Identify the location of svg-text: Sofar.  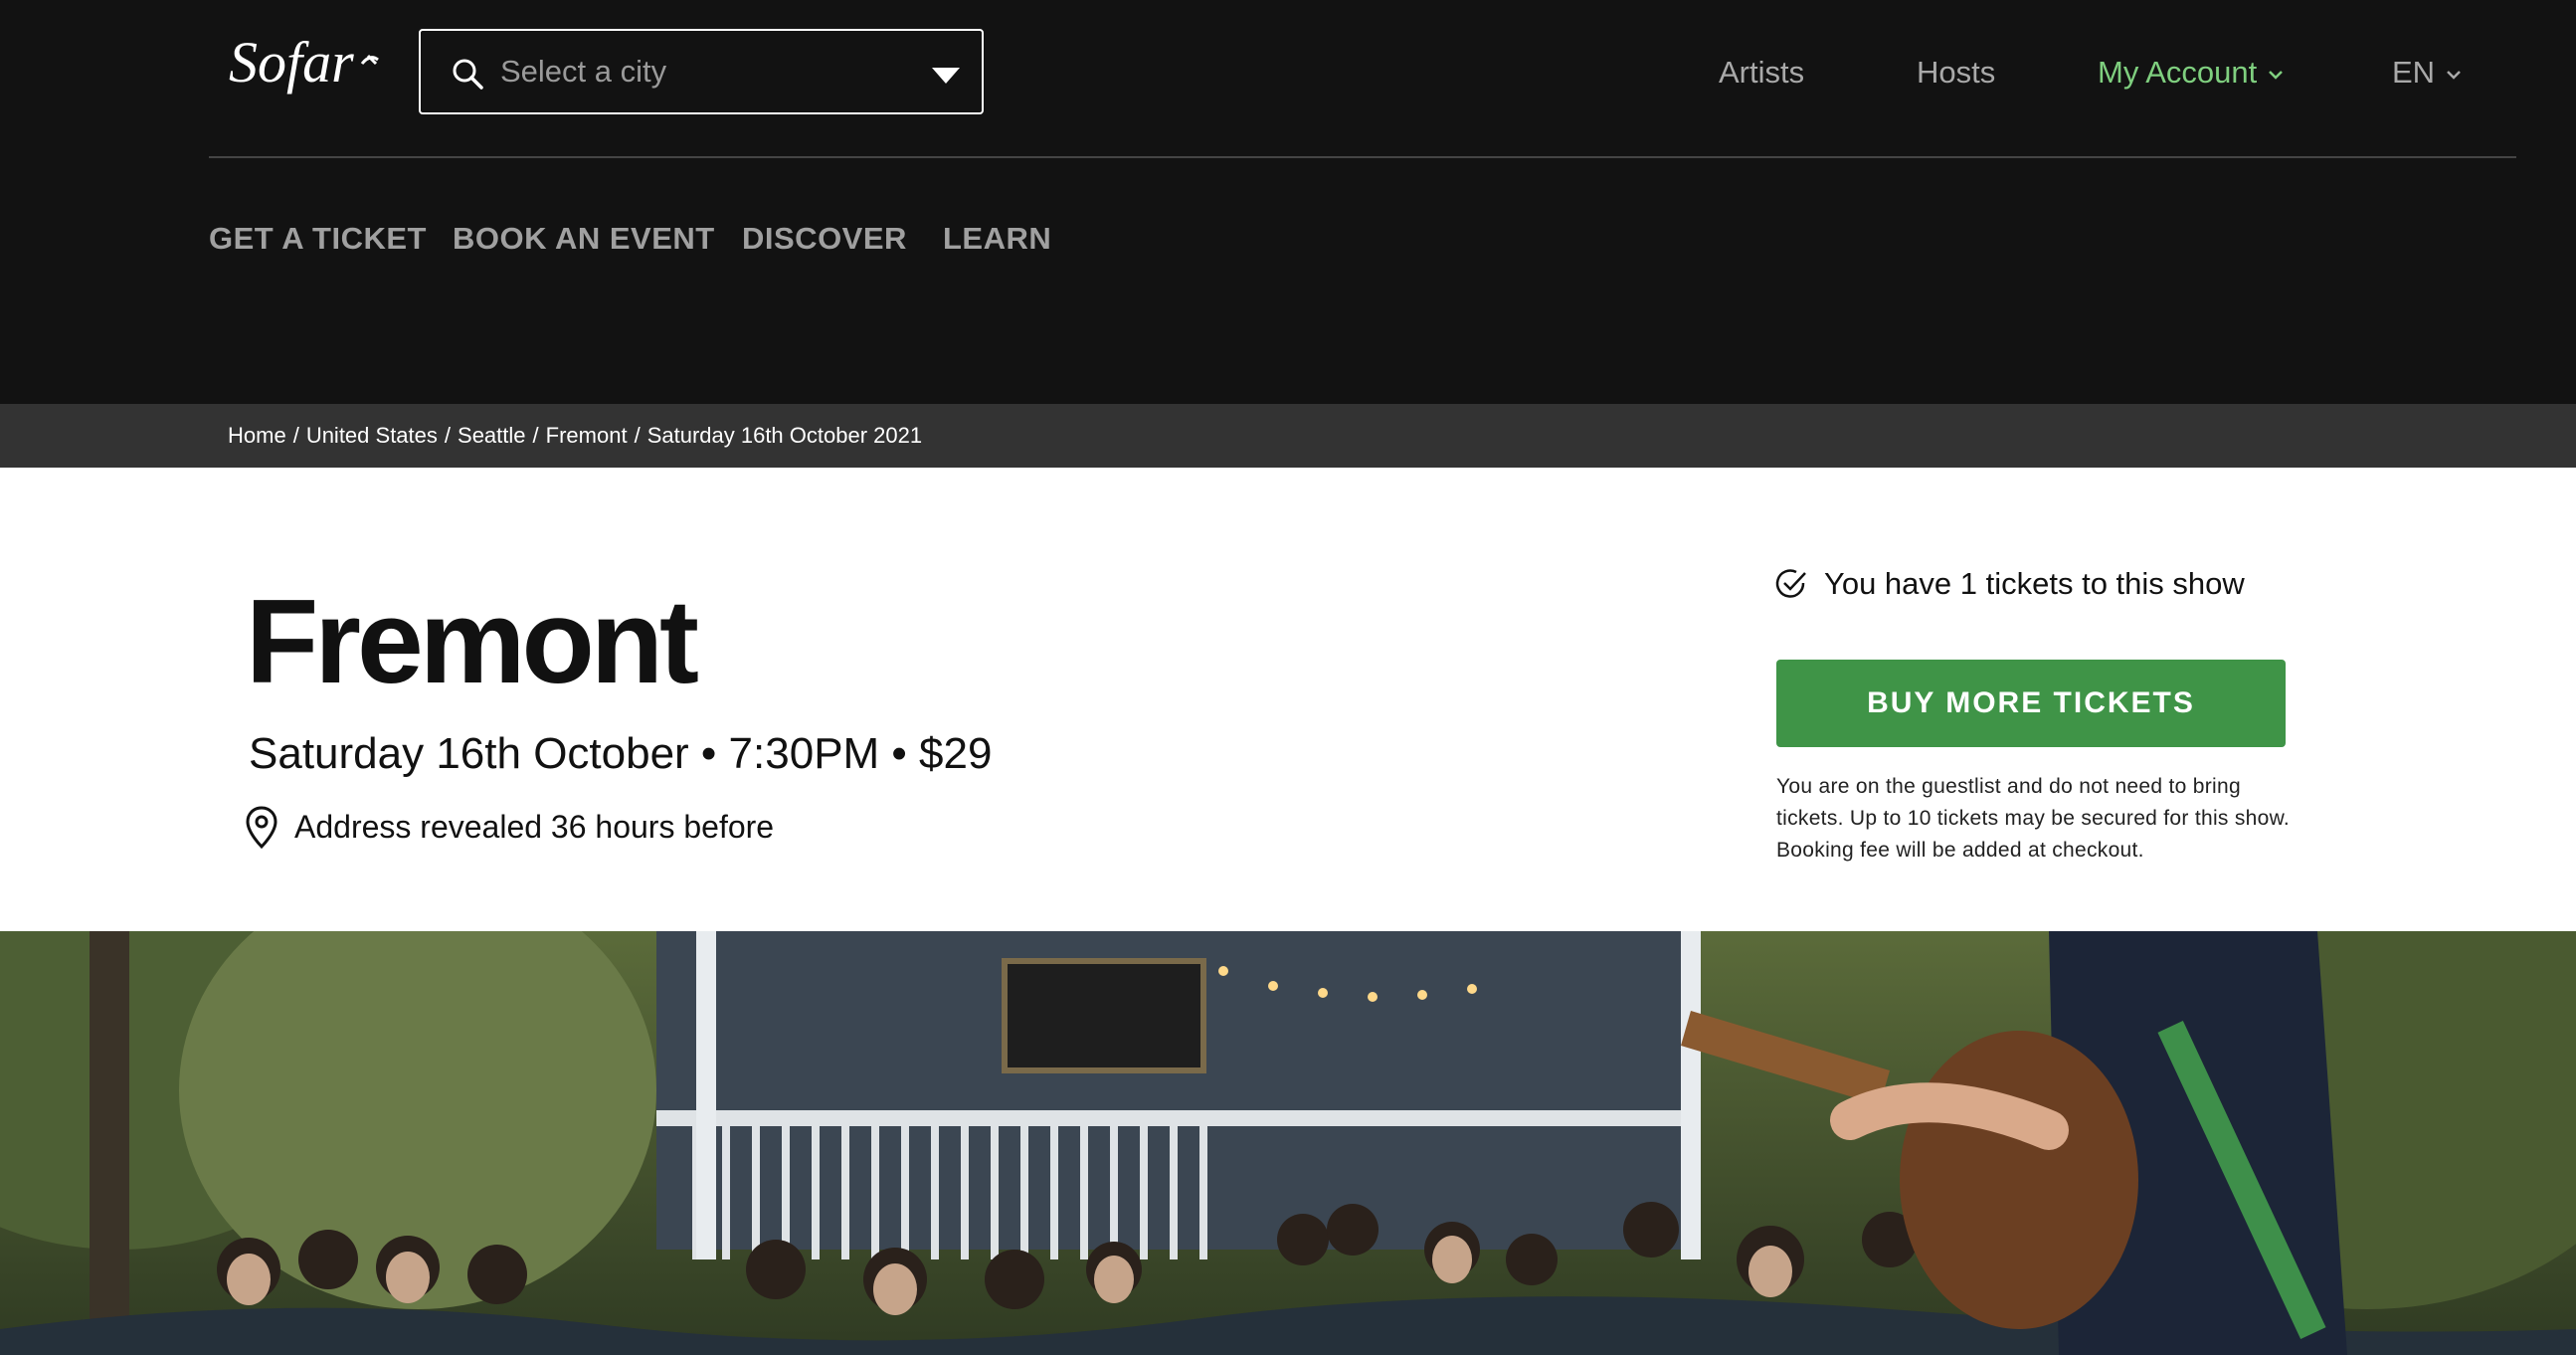
(291, 62).